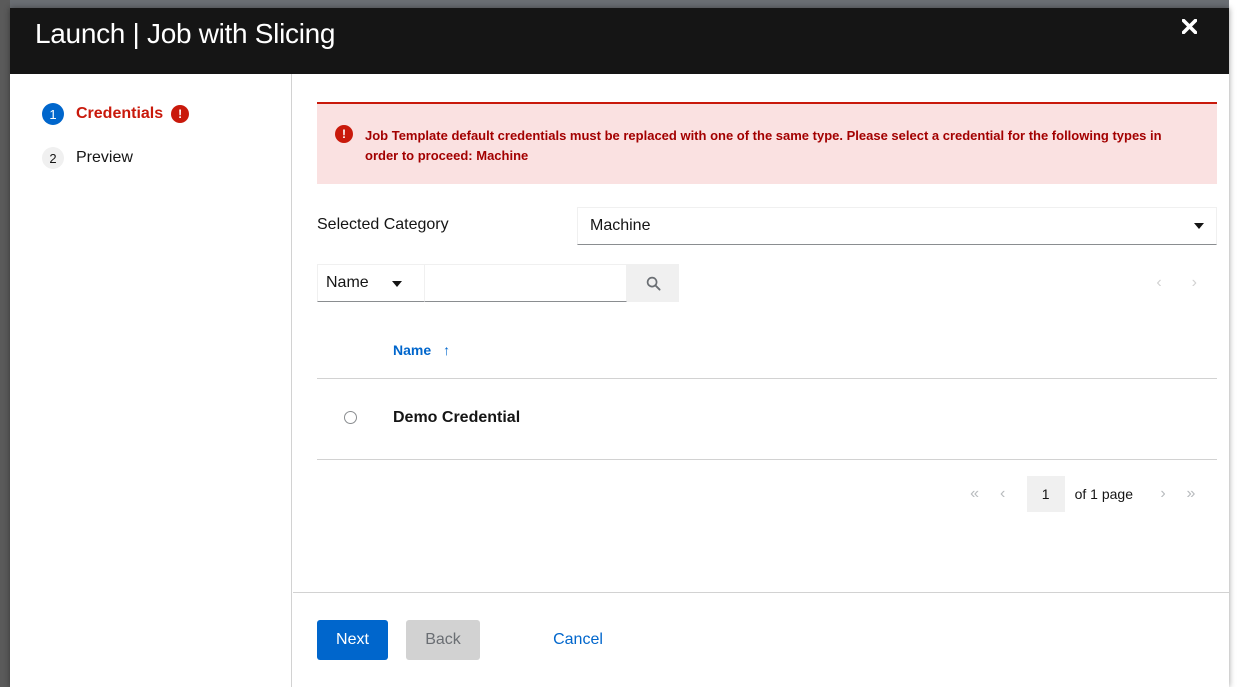 This screenshot has width=1249, height=687. Describe the element at coordinates (347, 282) in the screenshot. I see `filter-field-value: Name` at that location.